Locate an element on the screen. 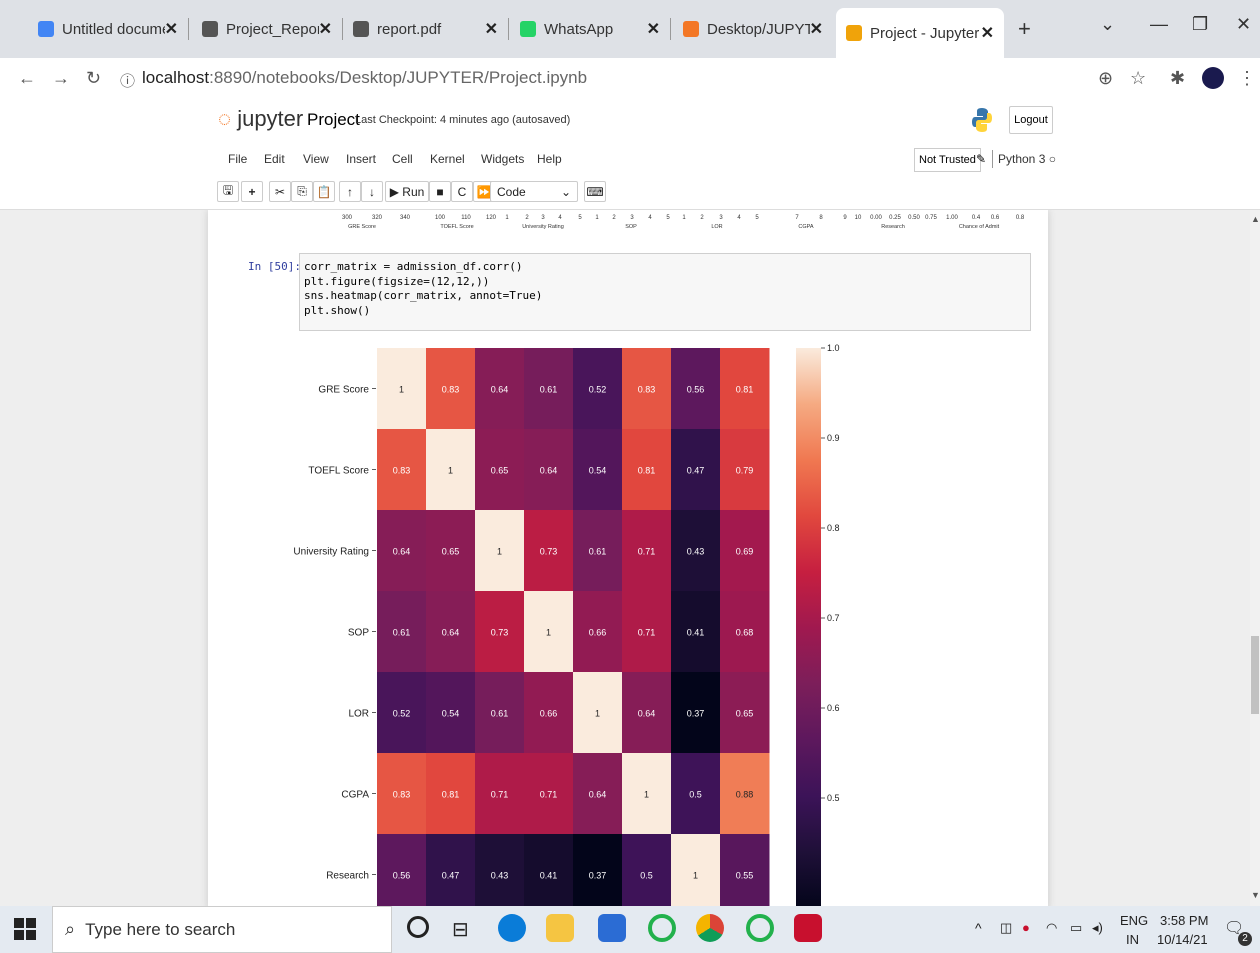  battery-icon: ▭ is located at coordinates (1076, 928).